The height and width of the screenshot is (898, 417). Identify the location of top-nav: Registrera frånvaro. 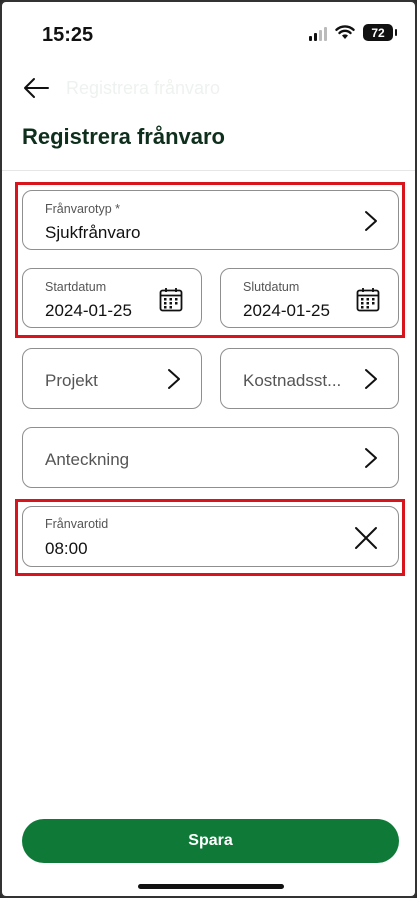
(208, 90).